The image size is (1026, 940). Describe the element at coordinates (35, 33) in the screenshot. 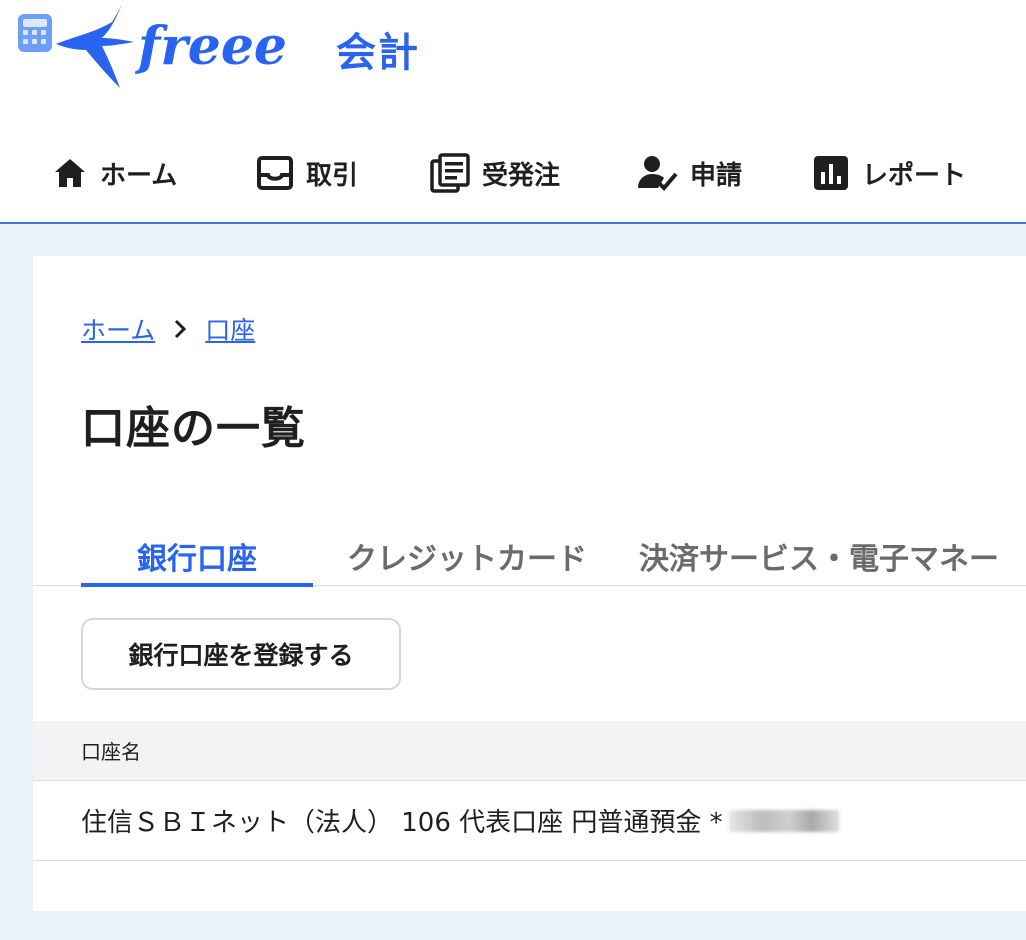

I see `calculator-icon` at that location.